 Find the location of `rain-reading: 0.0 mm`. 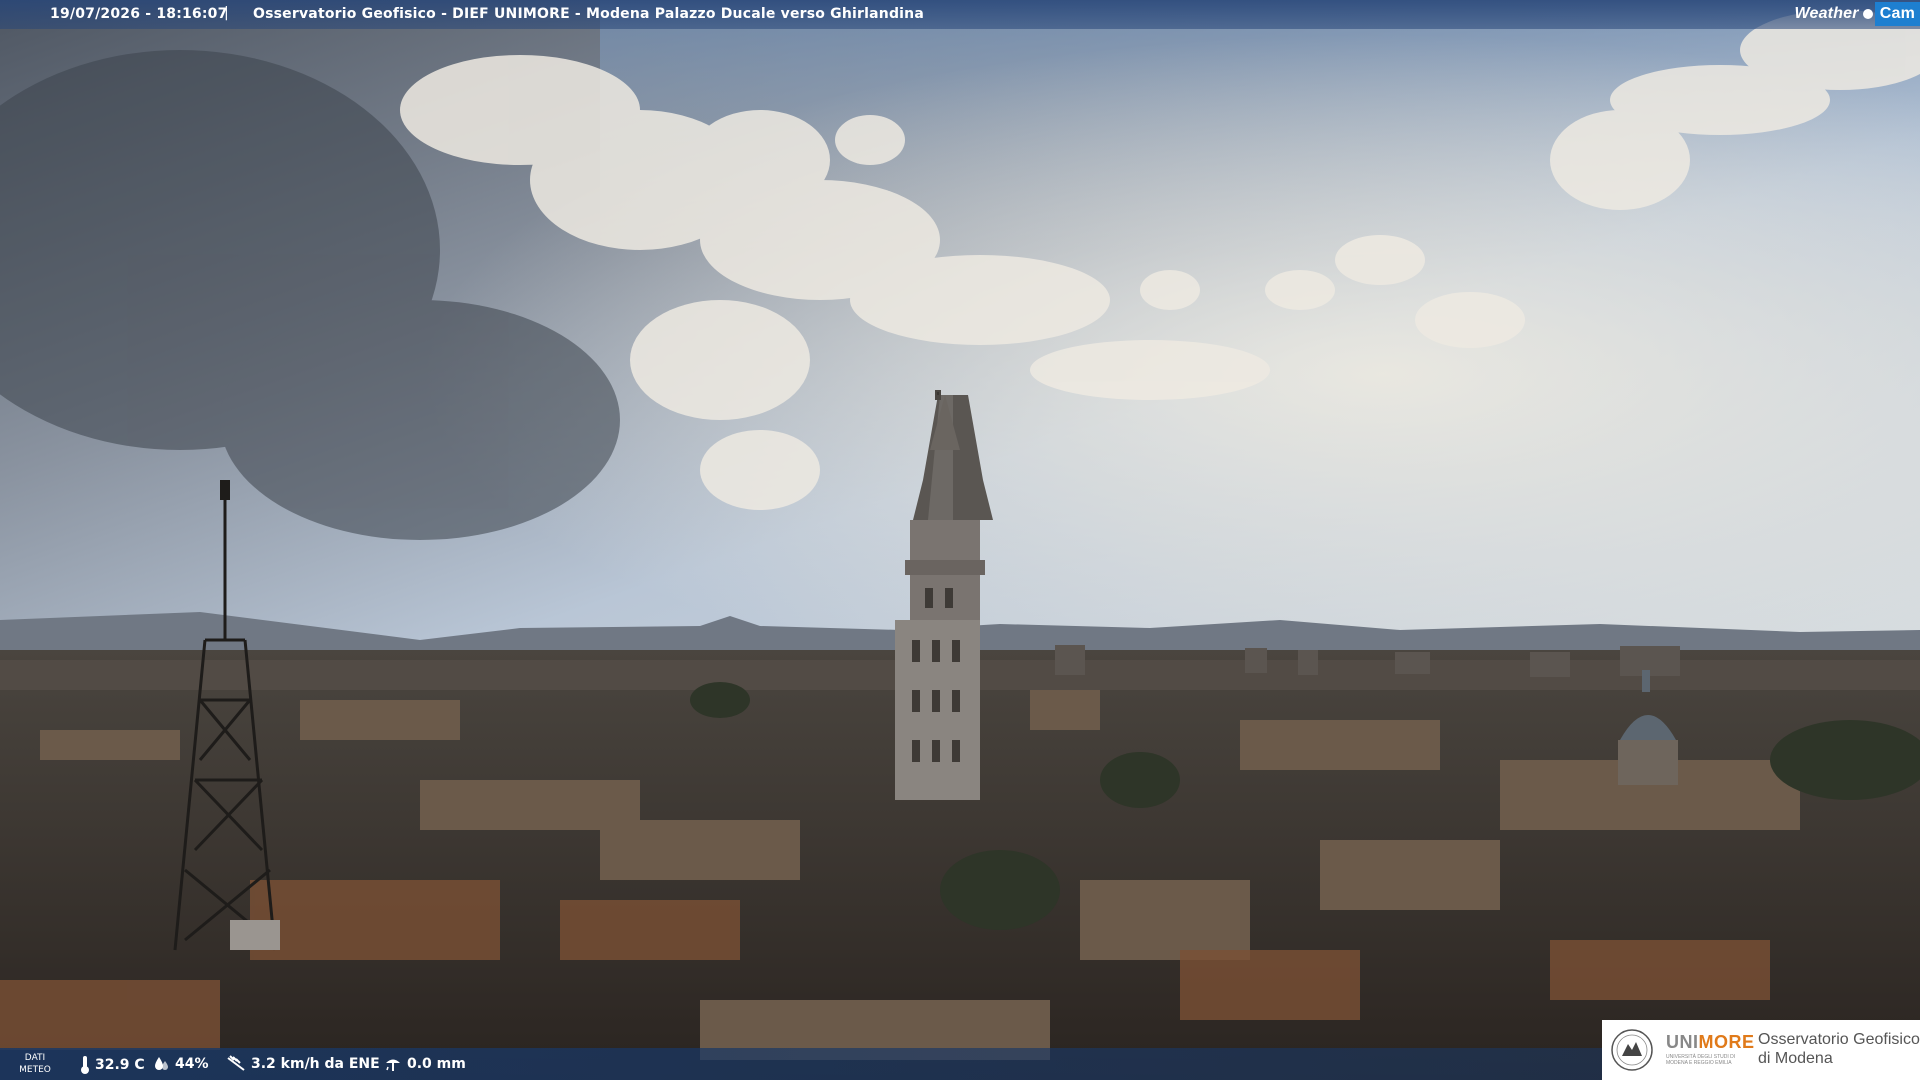

rain-reading: 0.0 mm is located at coordinates (425, 1064).